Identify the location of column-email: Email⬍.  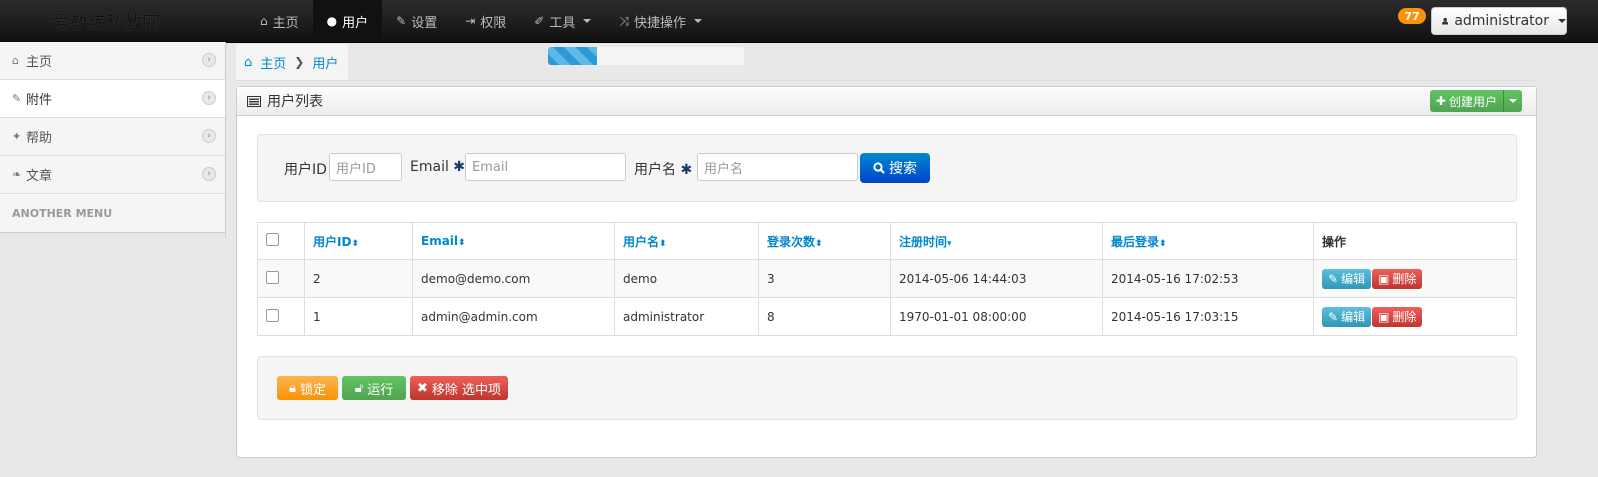
(513, 241).